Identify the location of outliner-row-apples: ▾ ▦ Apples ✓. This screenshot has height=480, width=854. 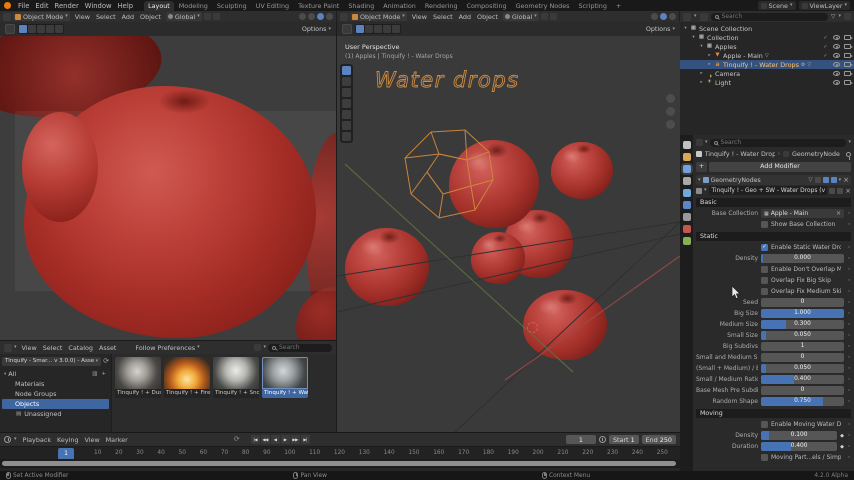
(767, 46).